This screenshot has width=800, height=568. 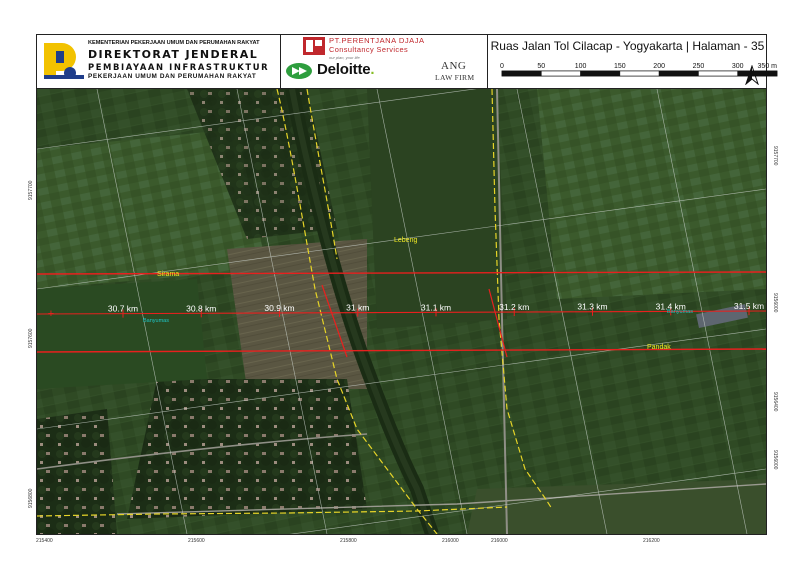 I want to click on grid-label-bottom-2: 215600, so click(x=196, y=541).